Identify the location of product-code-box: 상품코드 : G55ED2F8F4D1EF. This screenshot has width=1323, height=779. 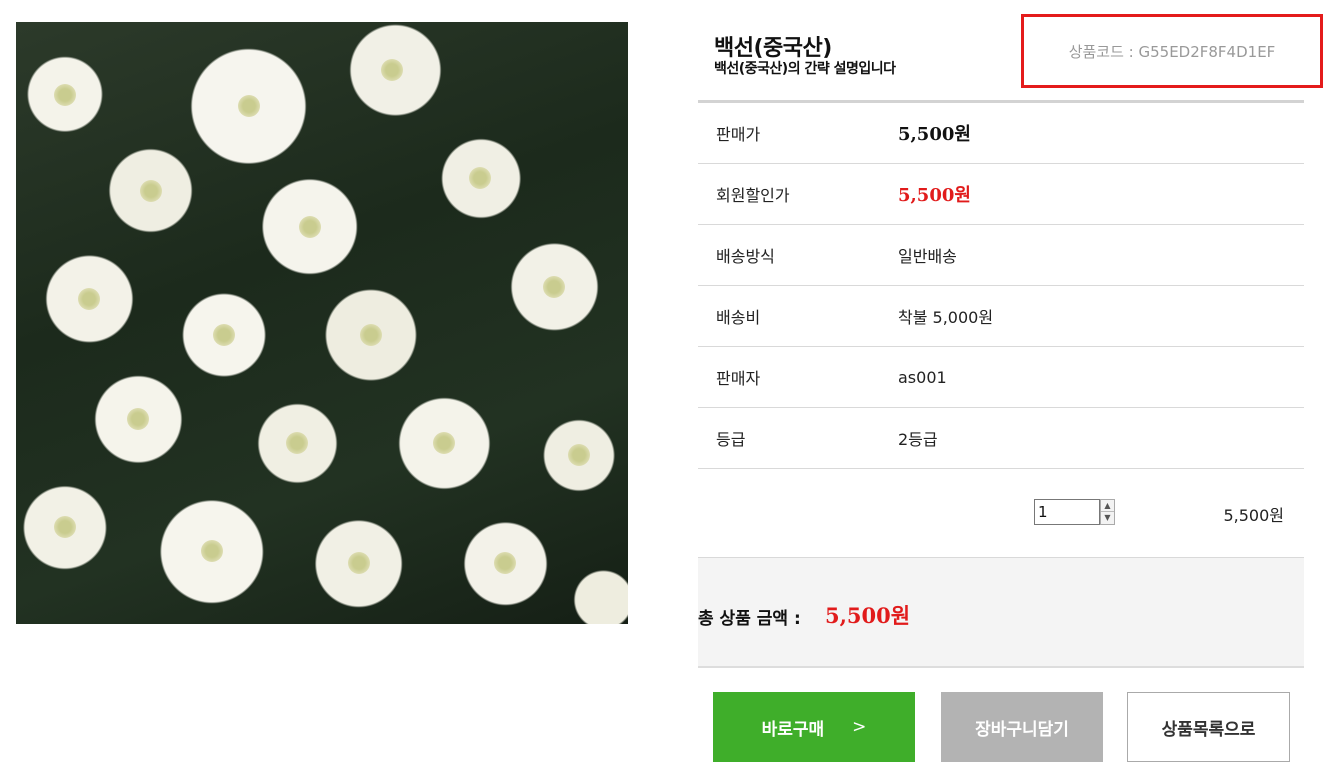
(1172, 51).